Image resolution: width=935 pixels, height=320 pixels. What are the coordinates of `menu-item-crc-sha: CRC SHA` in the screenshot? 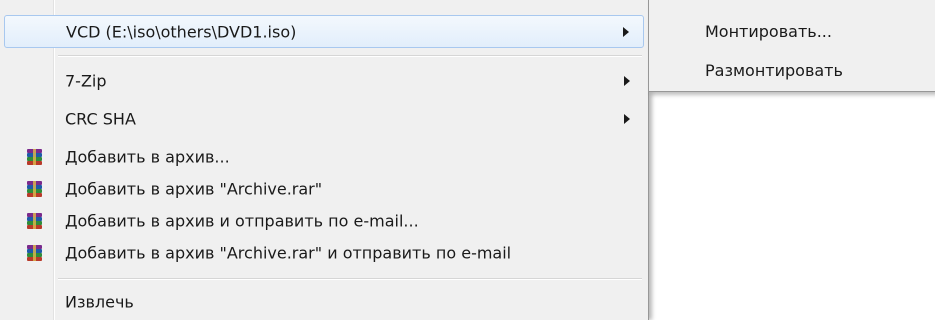 It's located at (324, 118).